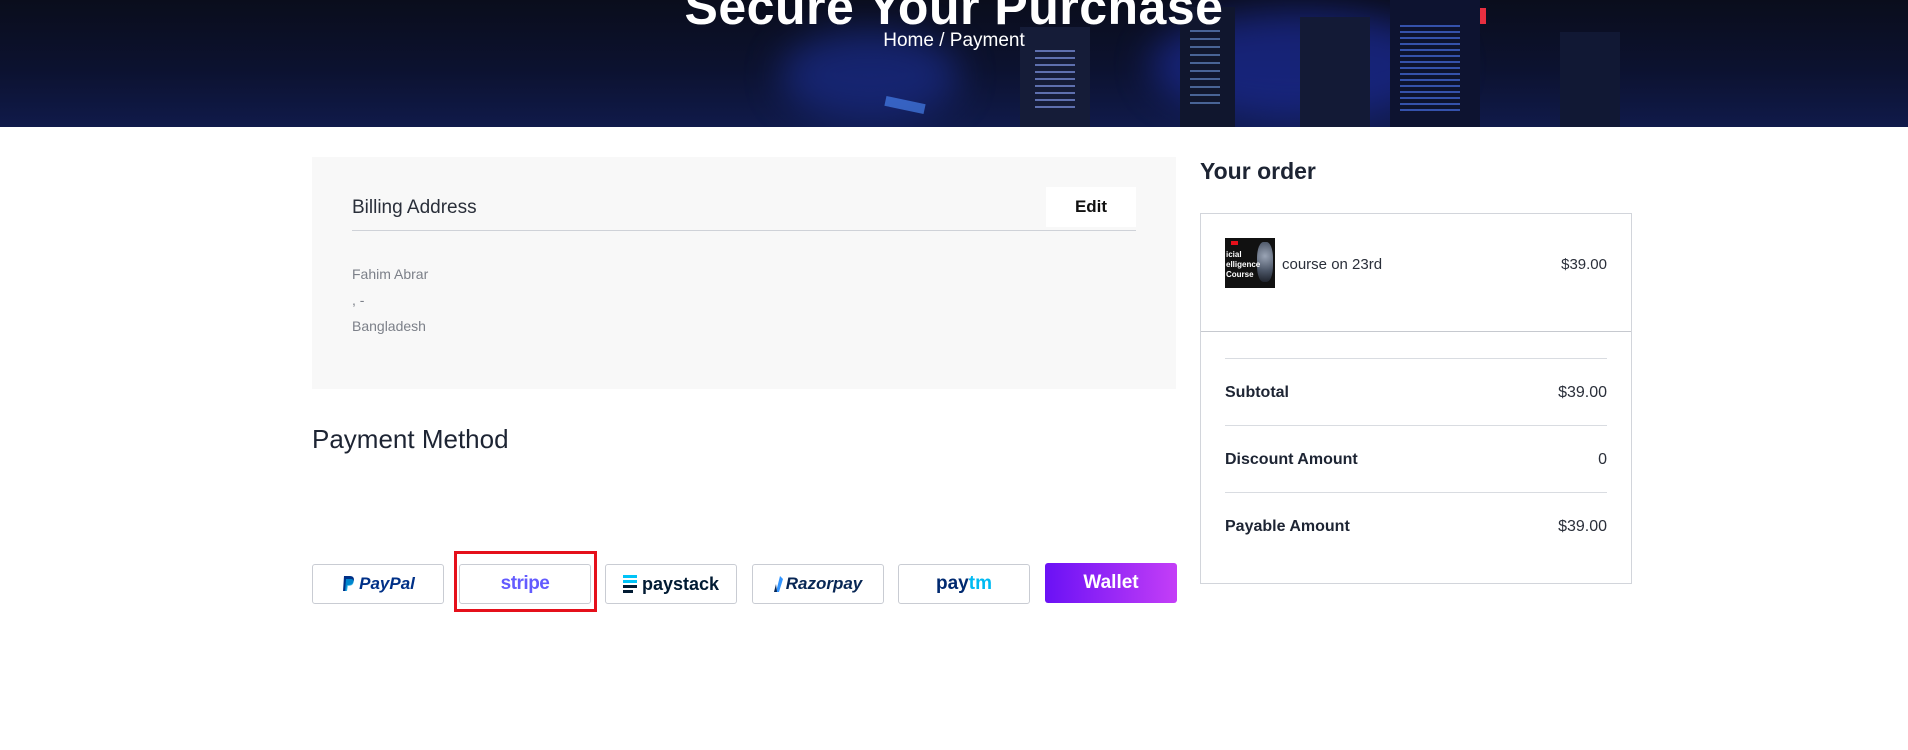 The image size is (1908, 750). What do you see at coordinates (389, 326) in the screenshot?
I see `billing-country: Bangladesh` at bounding box center [389, 326].